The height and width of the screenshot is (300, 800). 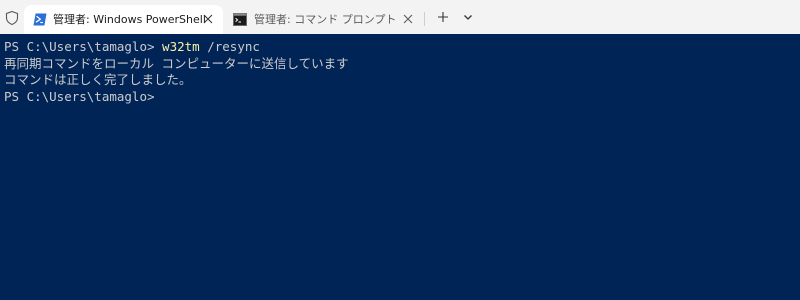 I want to click on chevron-down-icon, so click(x=468, y=17).